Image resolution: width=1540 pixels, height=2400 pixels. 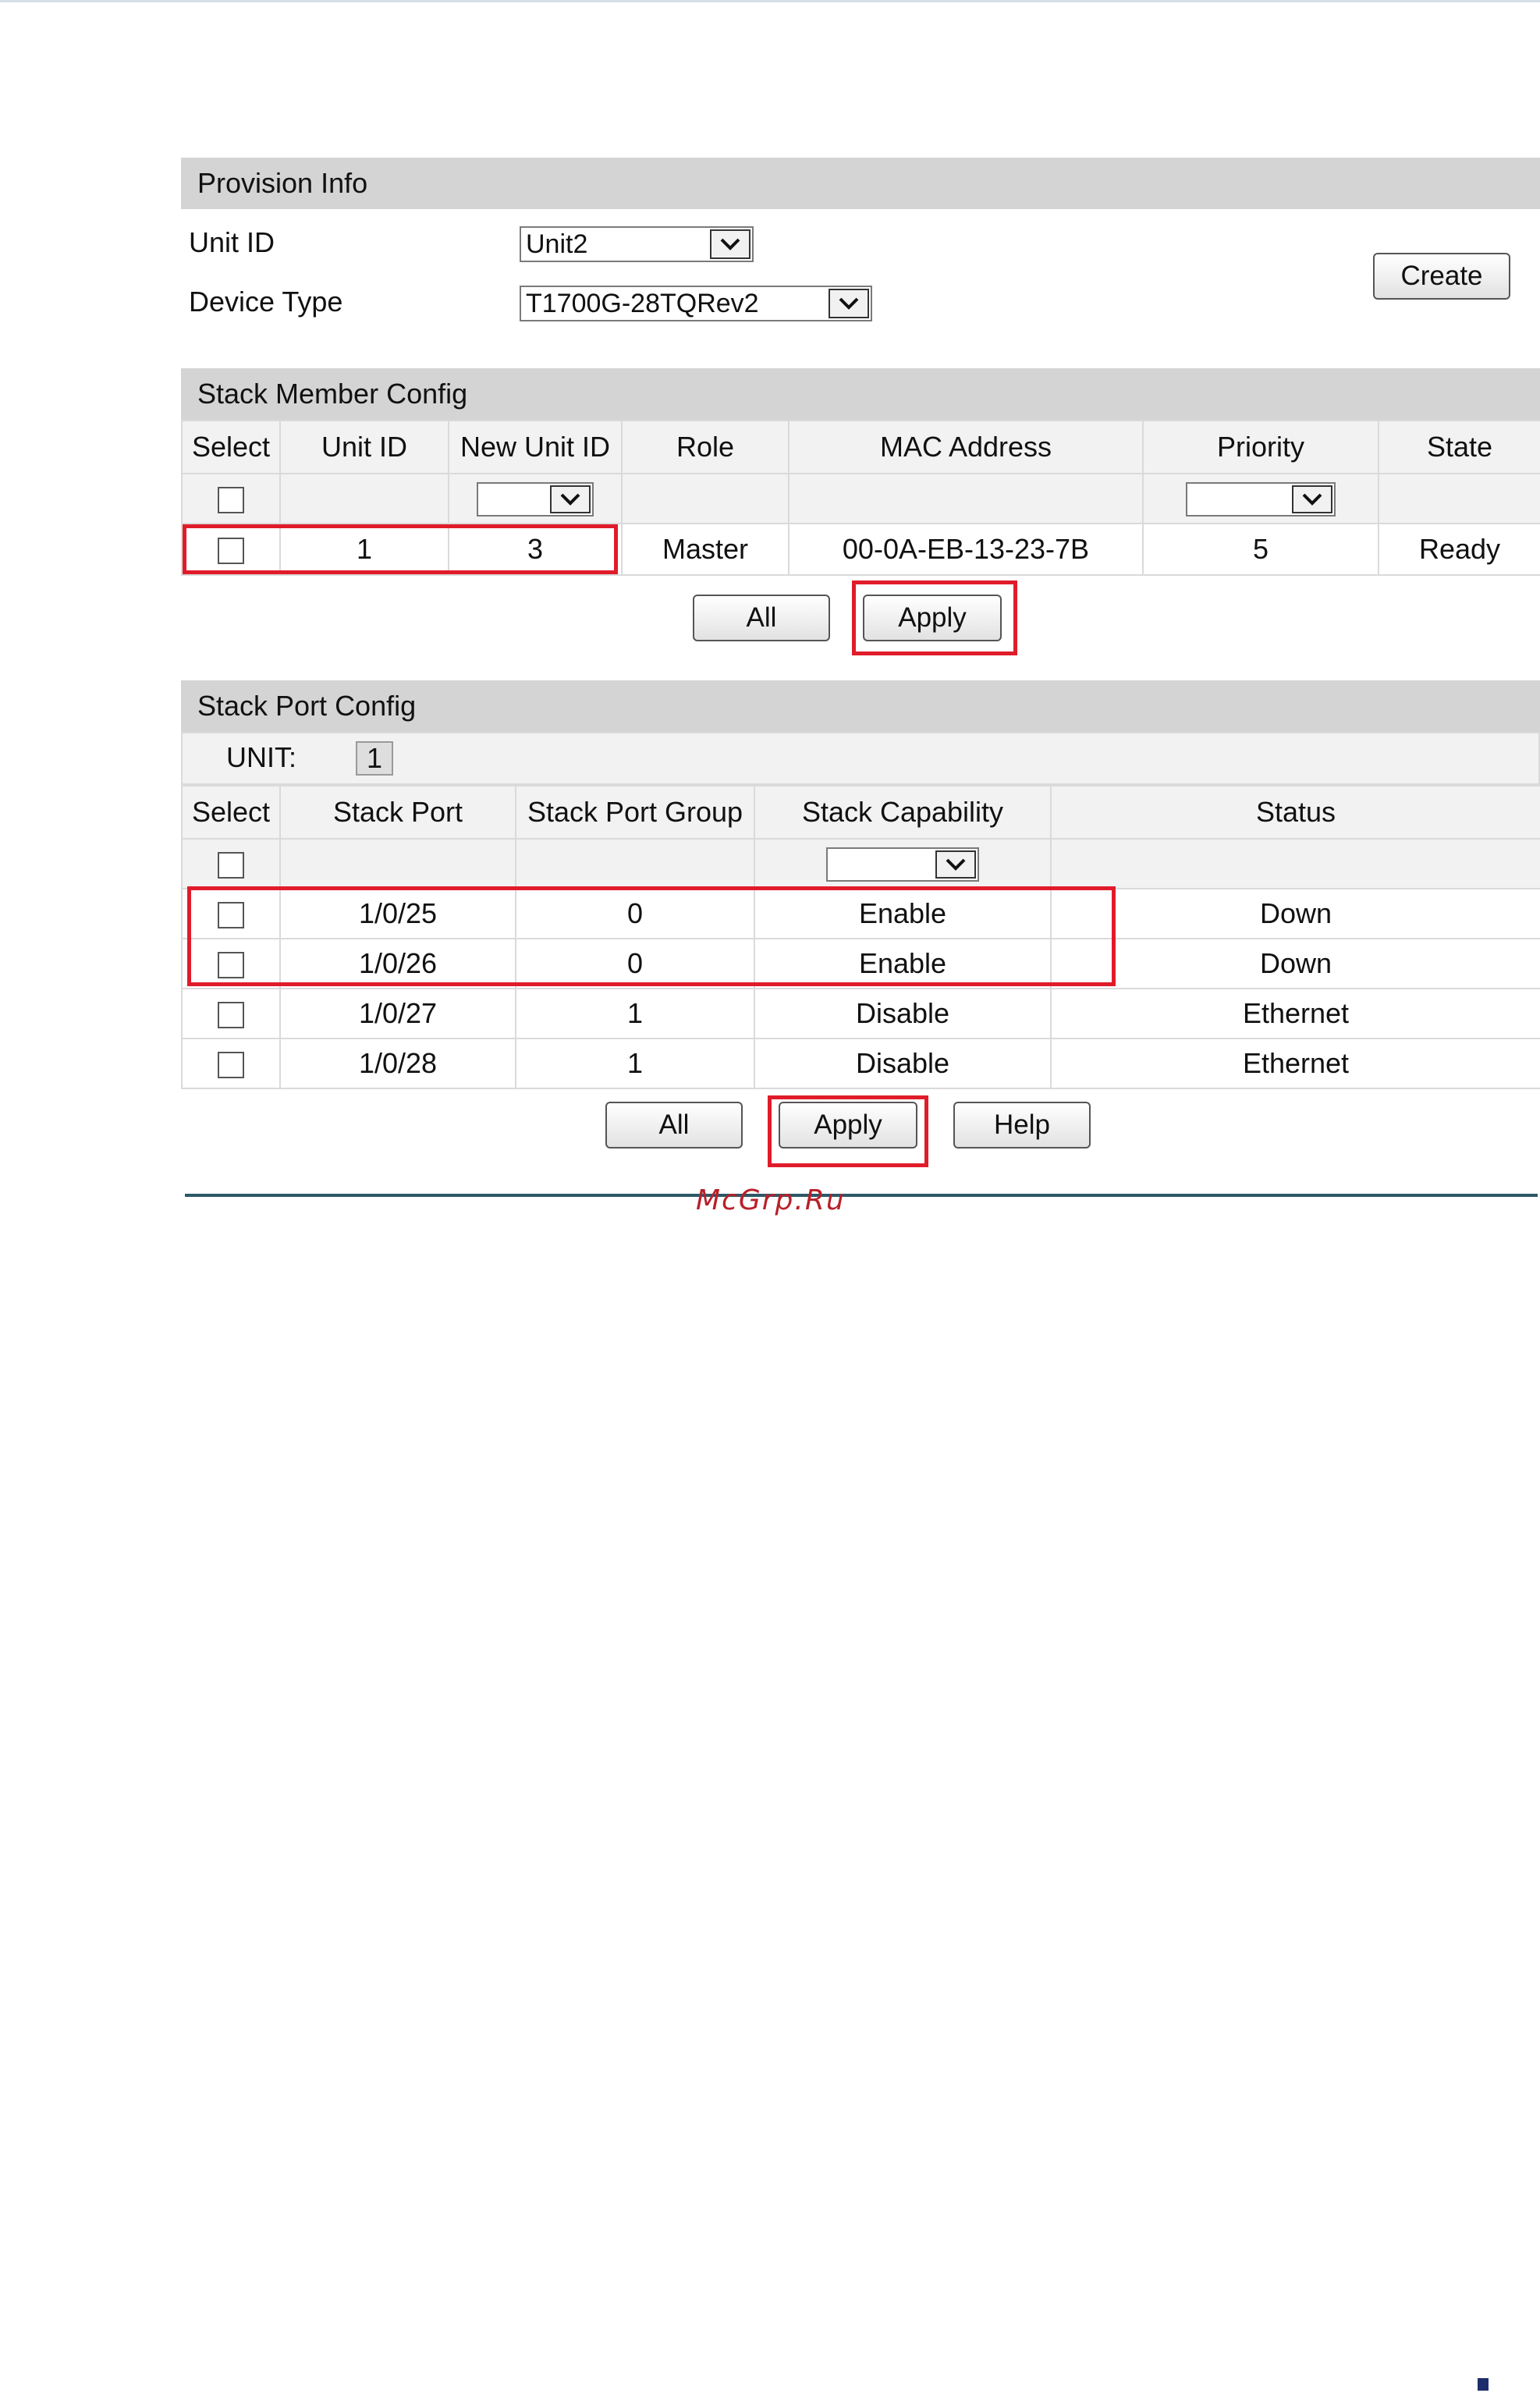 I want to click on unit-id-cell: 1, so click(x=364, y=549).